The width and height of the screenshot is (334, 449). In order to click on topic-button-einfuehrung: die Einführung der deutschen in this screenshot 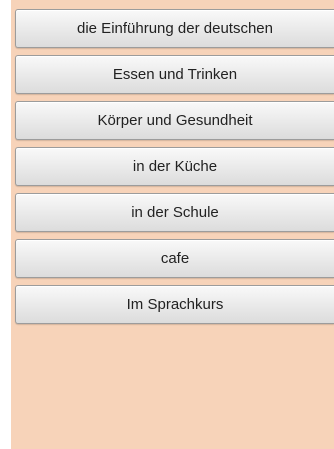, I will do `click(174, 28)`.